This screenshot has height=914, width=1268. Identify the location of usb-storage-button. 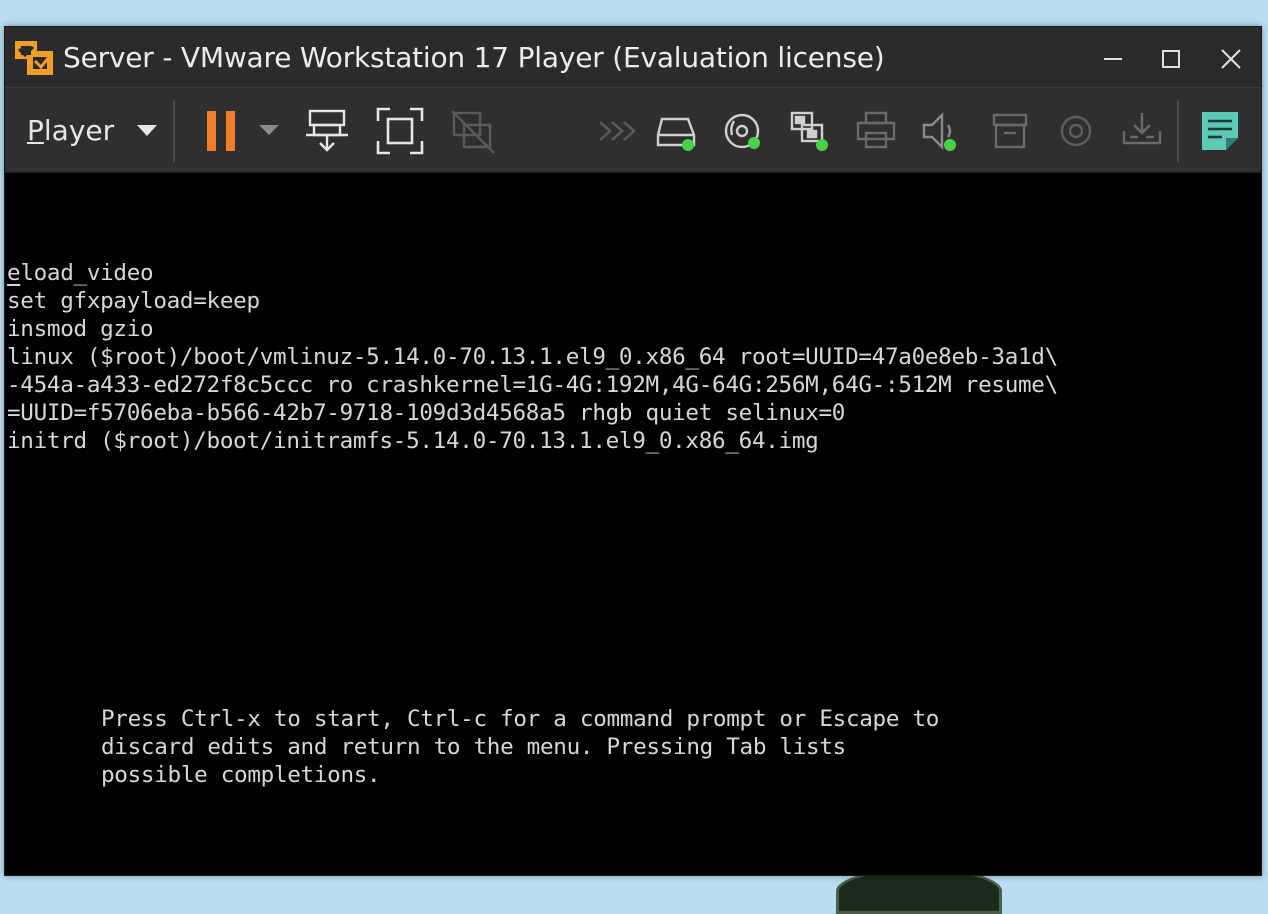
(1010, 131).